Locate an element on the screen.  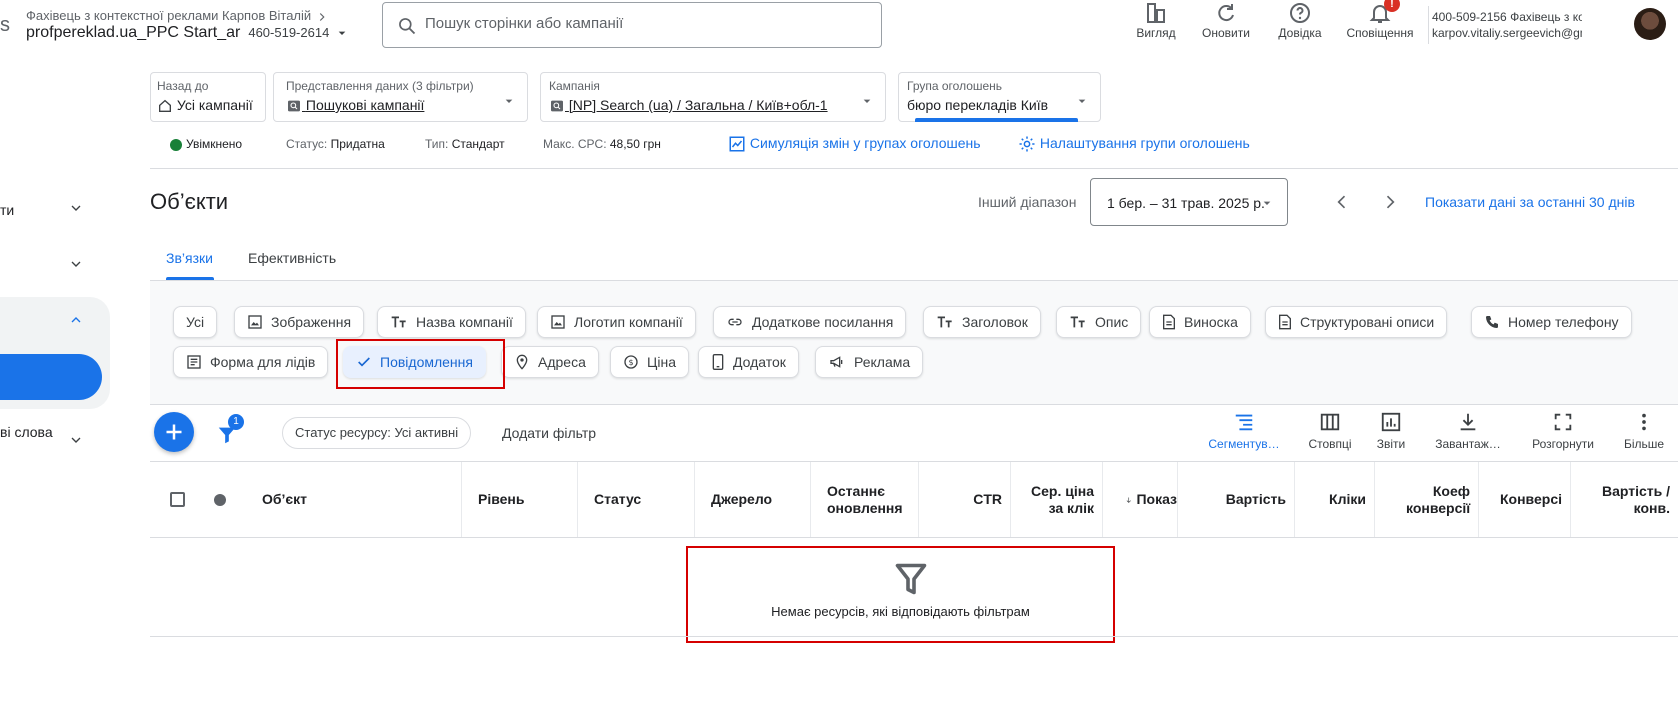
app-logo-fragment: s is located at coordinates (5, 25).